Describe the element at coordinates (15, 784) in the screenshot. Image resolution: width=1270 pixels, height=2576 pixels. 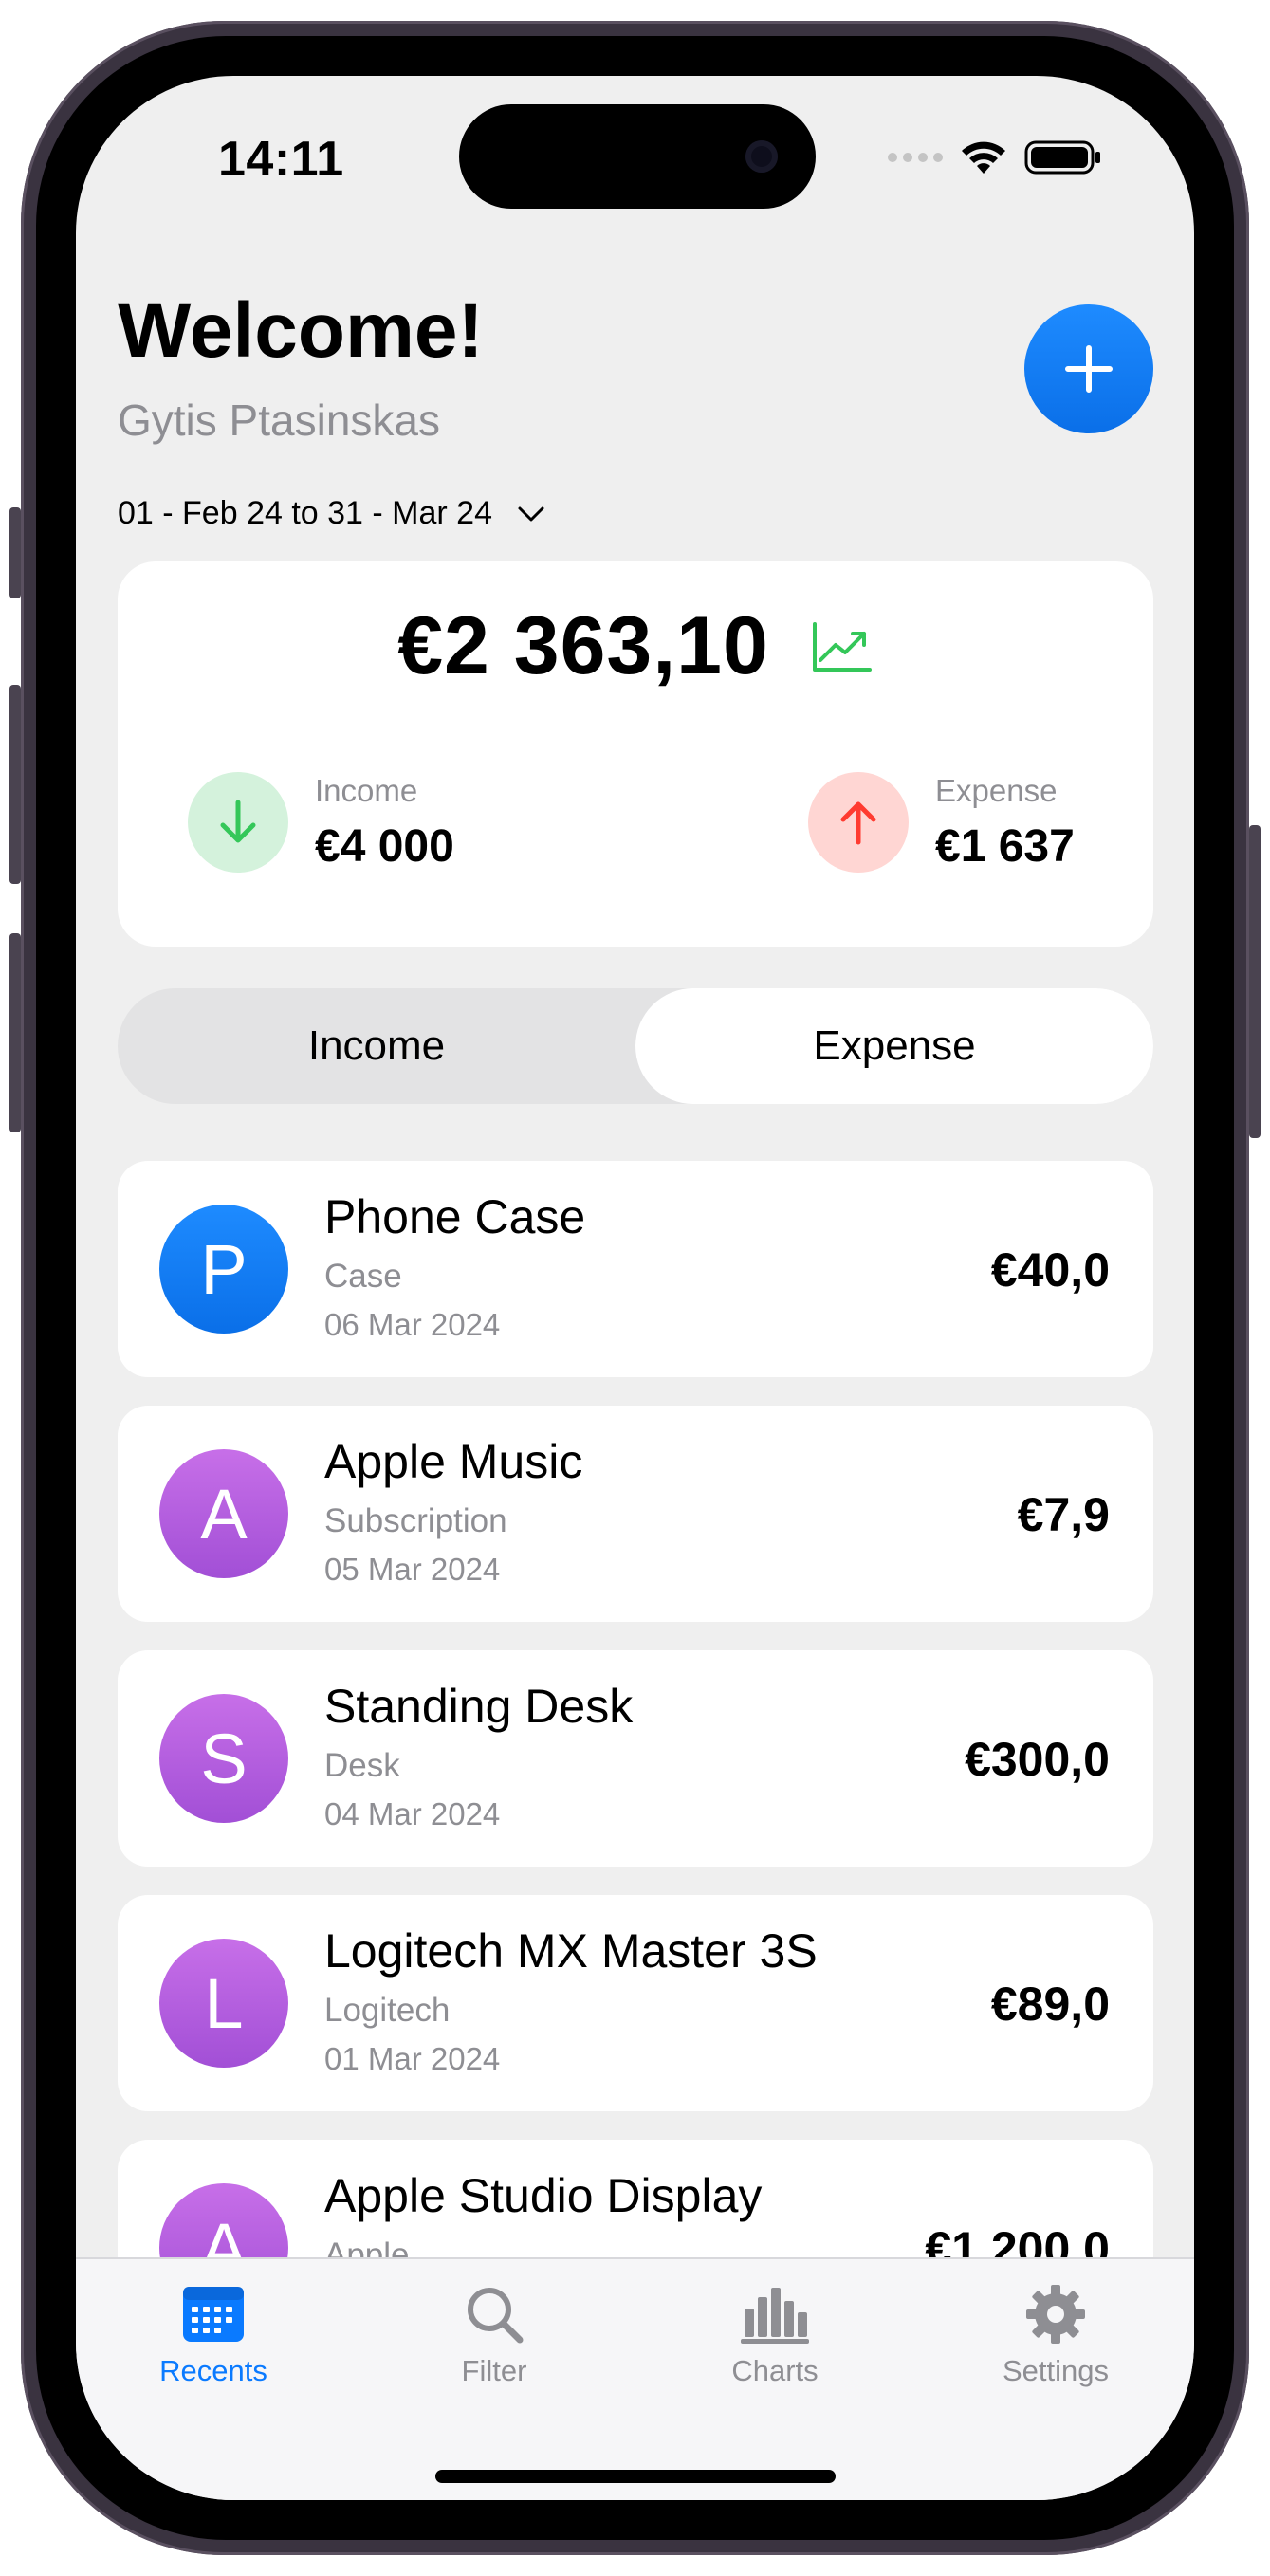
I see `volume-up-button` at that location.